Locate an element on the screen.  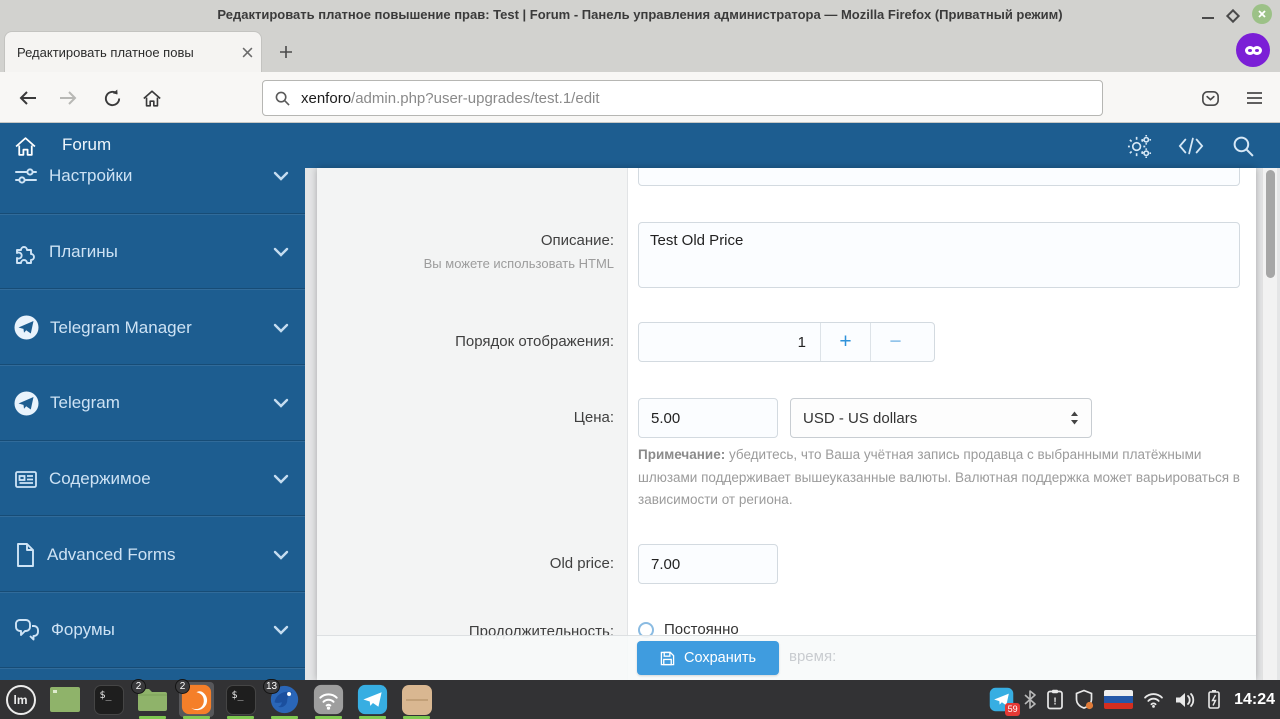
taskbar-file-manager: 2 is located at coordinates (150, 699).